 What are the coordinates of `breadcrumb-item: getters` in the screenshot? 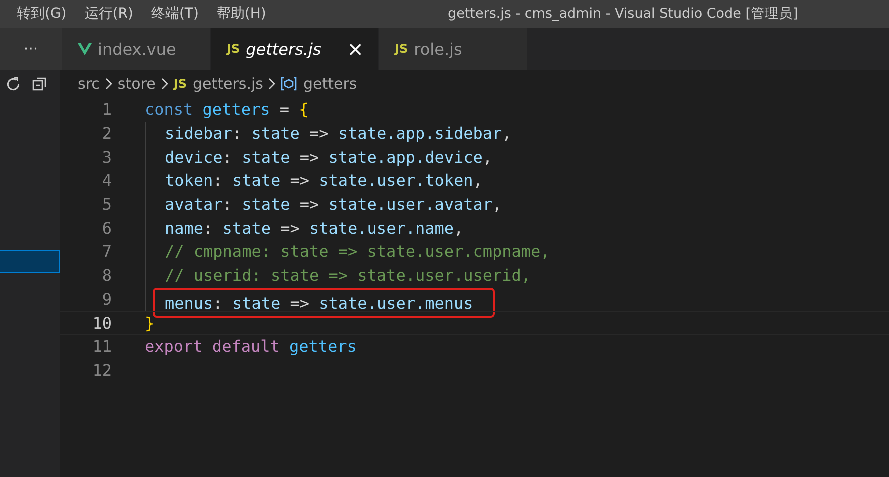 It's located at (330, 84).